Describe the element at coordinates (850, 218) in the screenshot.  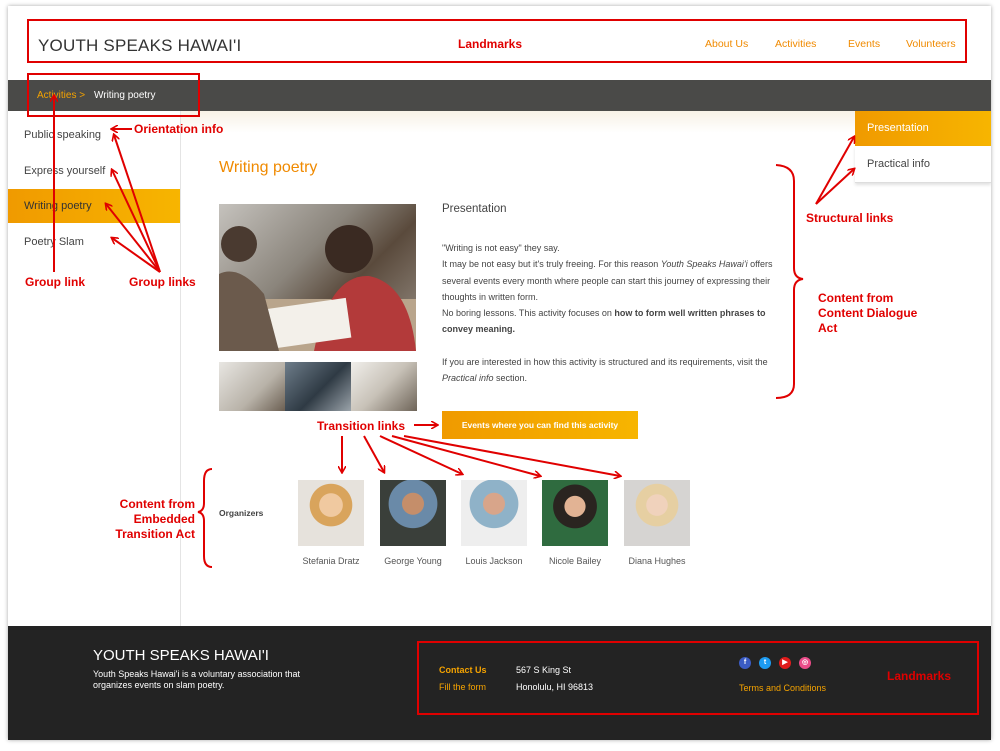
I see `annotation-structural-links: Structural links` at that location.